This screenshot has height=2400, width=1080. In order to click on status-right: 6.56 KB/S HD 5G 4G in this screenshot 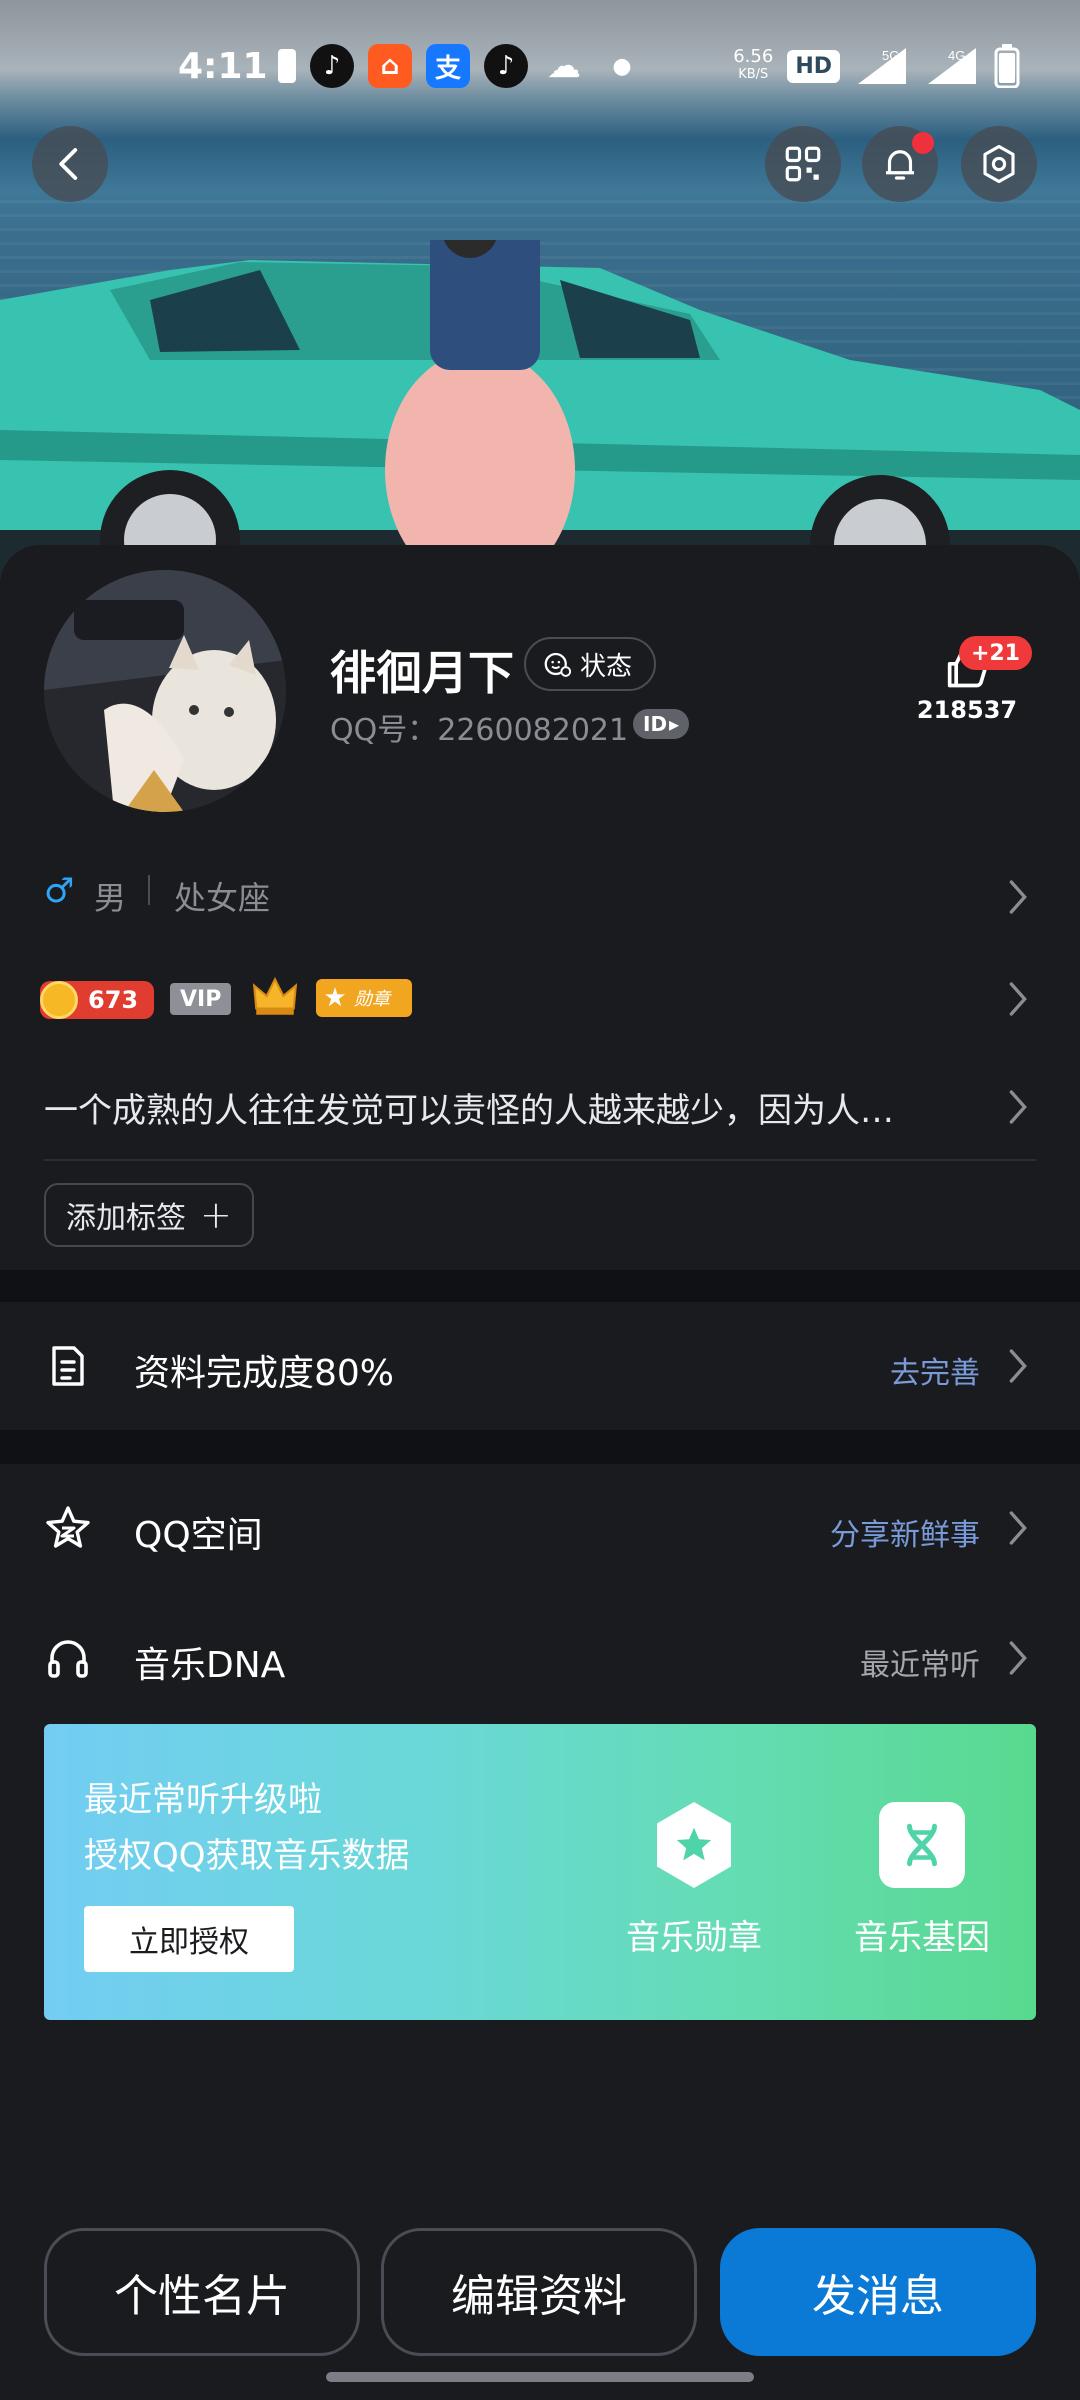, I will do `click(876, 66)`.